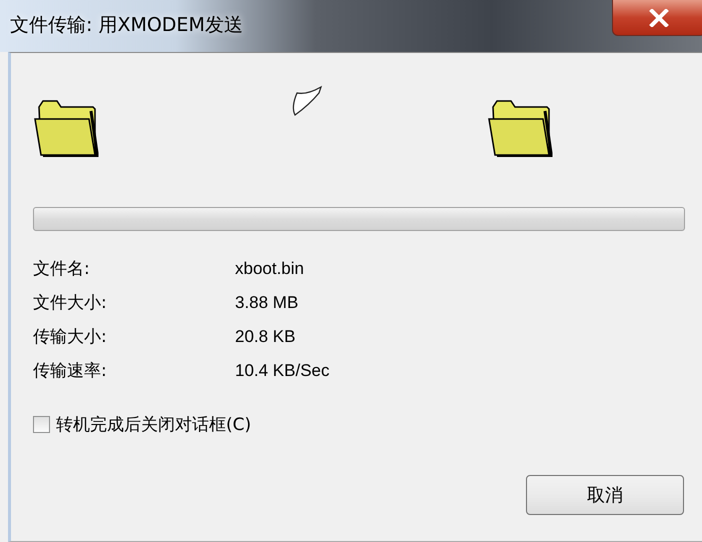  I want to click on field-value: 10.4 KB/Sec, so click(283, 371).